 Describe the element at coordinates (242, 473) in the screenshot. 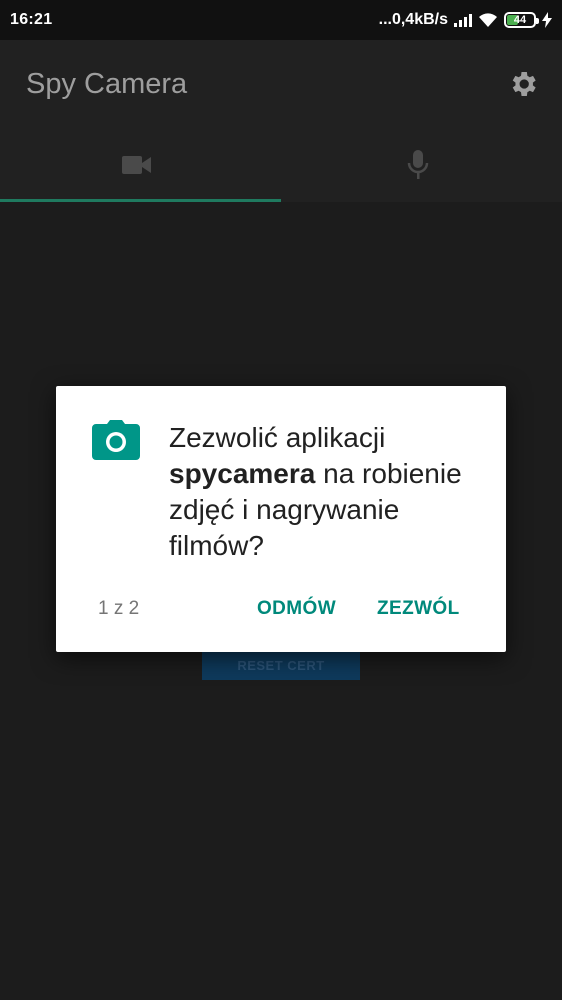

I see `dialog-app-name: spycamera` at that location.